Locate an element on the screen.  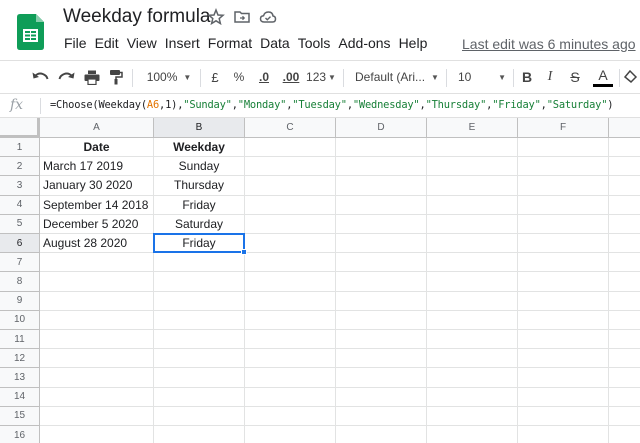
cell-a15 is located at coordinates (97, 416).